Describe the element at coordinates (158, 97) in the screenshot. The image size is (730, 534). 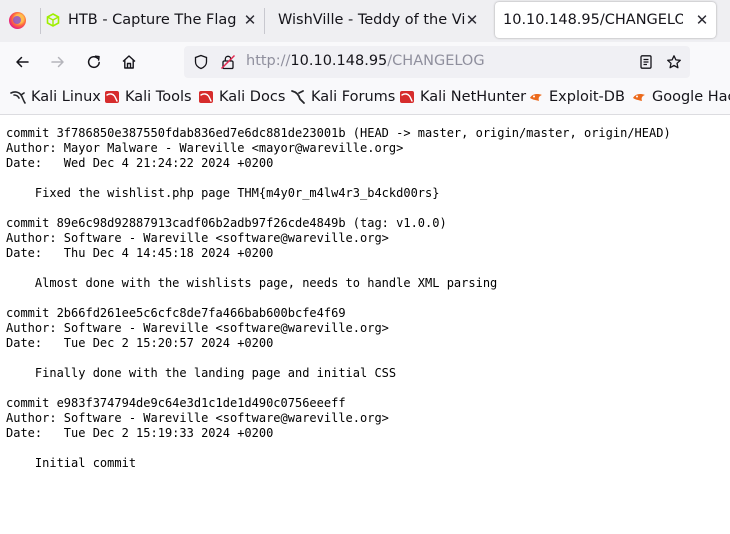
I see `bookmark-label: Kali Tools` at that location.